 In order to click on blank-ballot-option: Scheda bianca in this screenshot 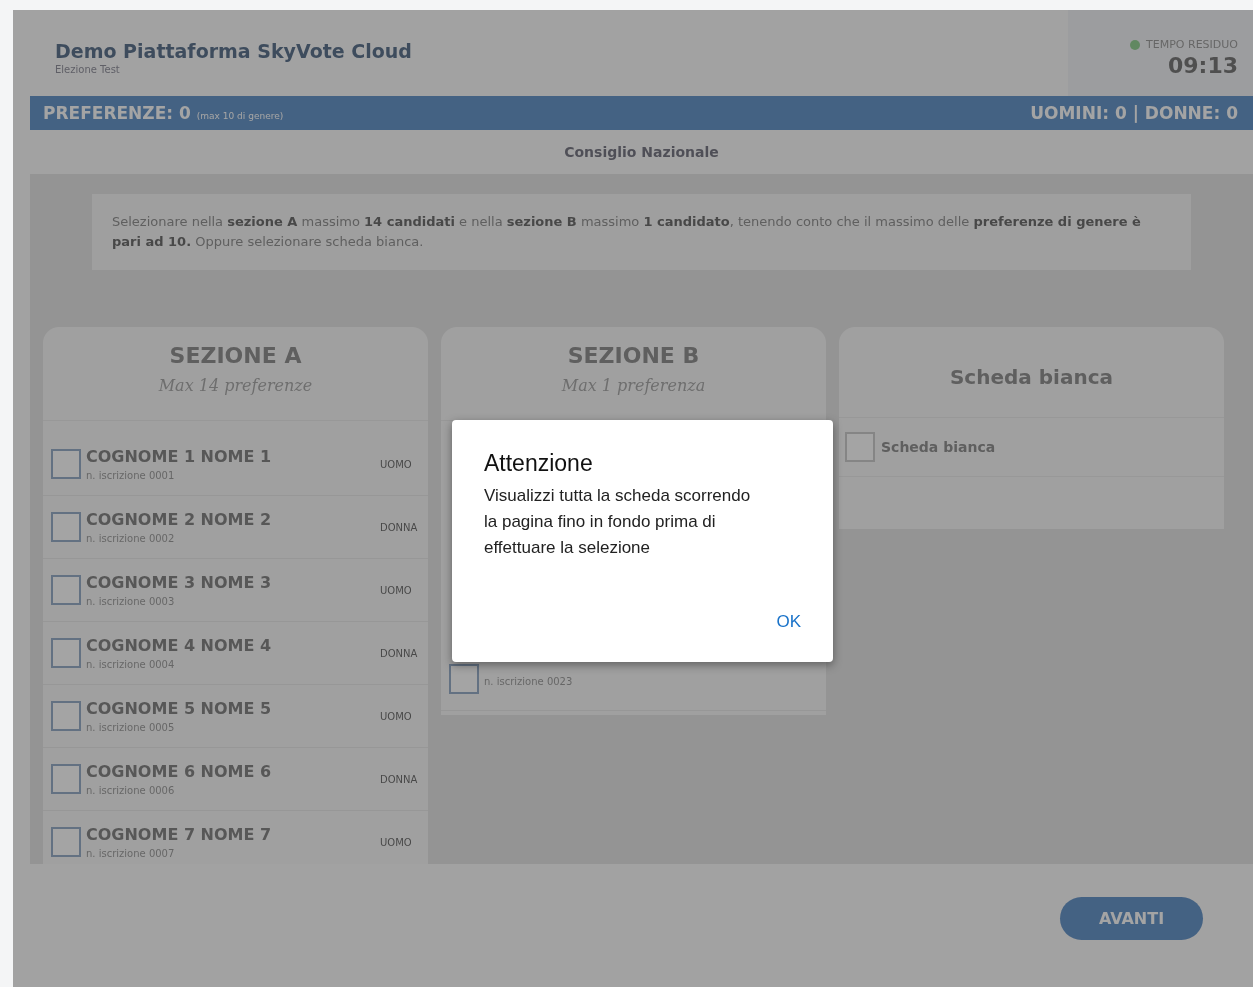, I will do `click(1031, 447)`.